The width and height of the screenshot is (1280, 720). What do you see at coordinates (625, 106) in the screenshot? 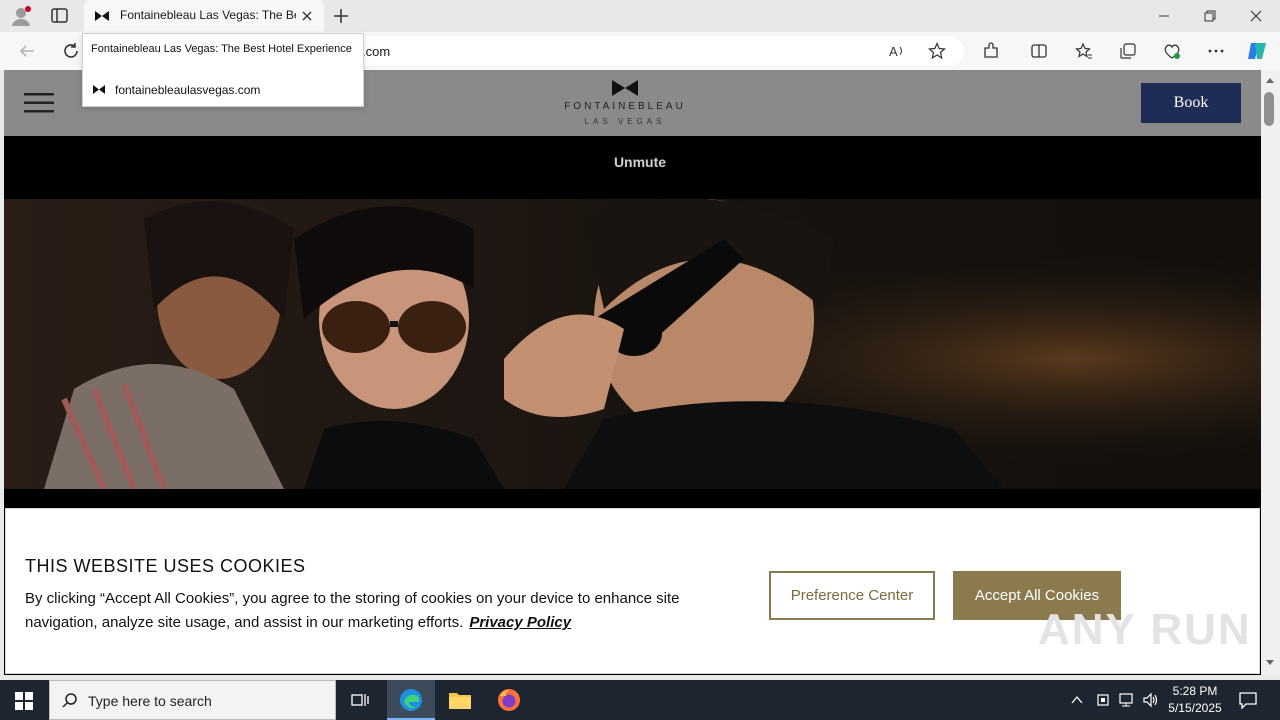
I see `logo-text: FONTAINEBLEAU` at bounding box center [625, 106].